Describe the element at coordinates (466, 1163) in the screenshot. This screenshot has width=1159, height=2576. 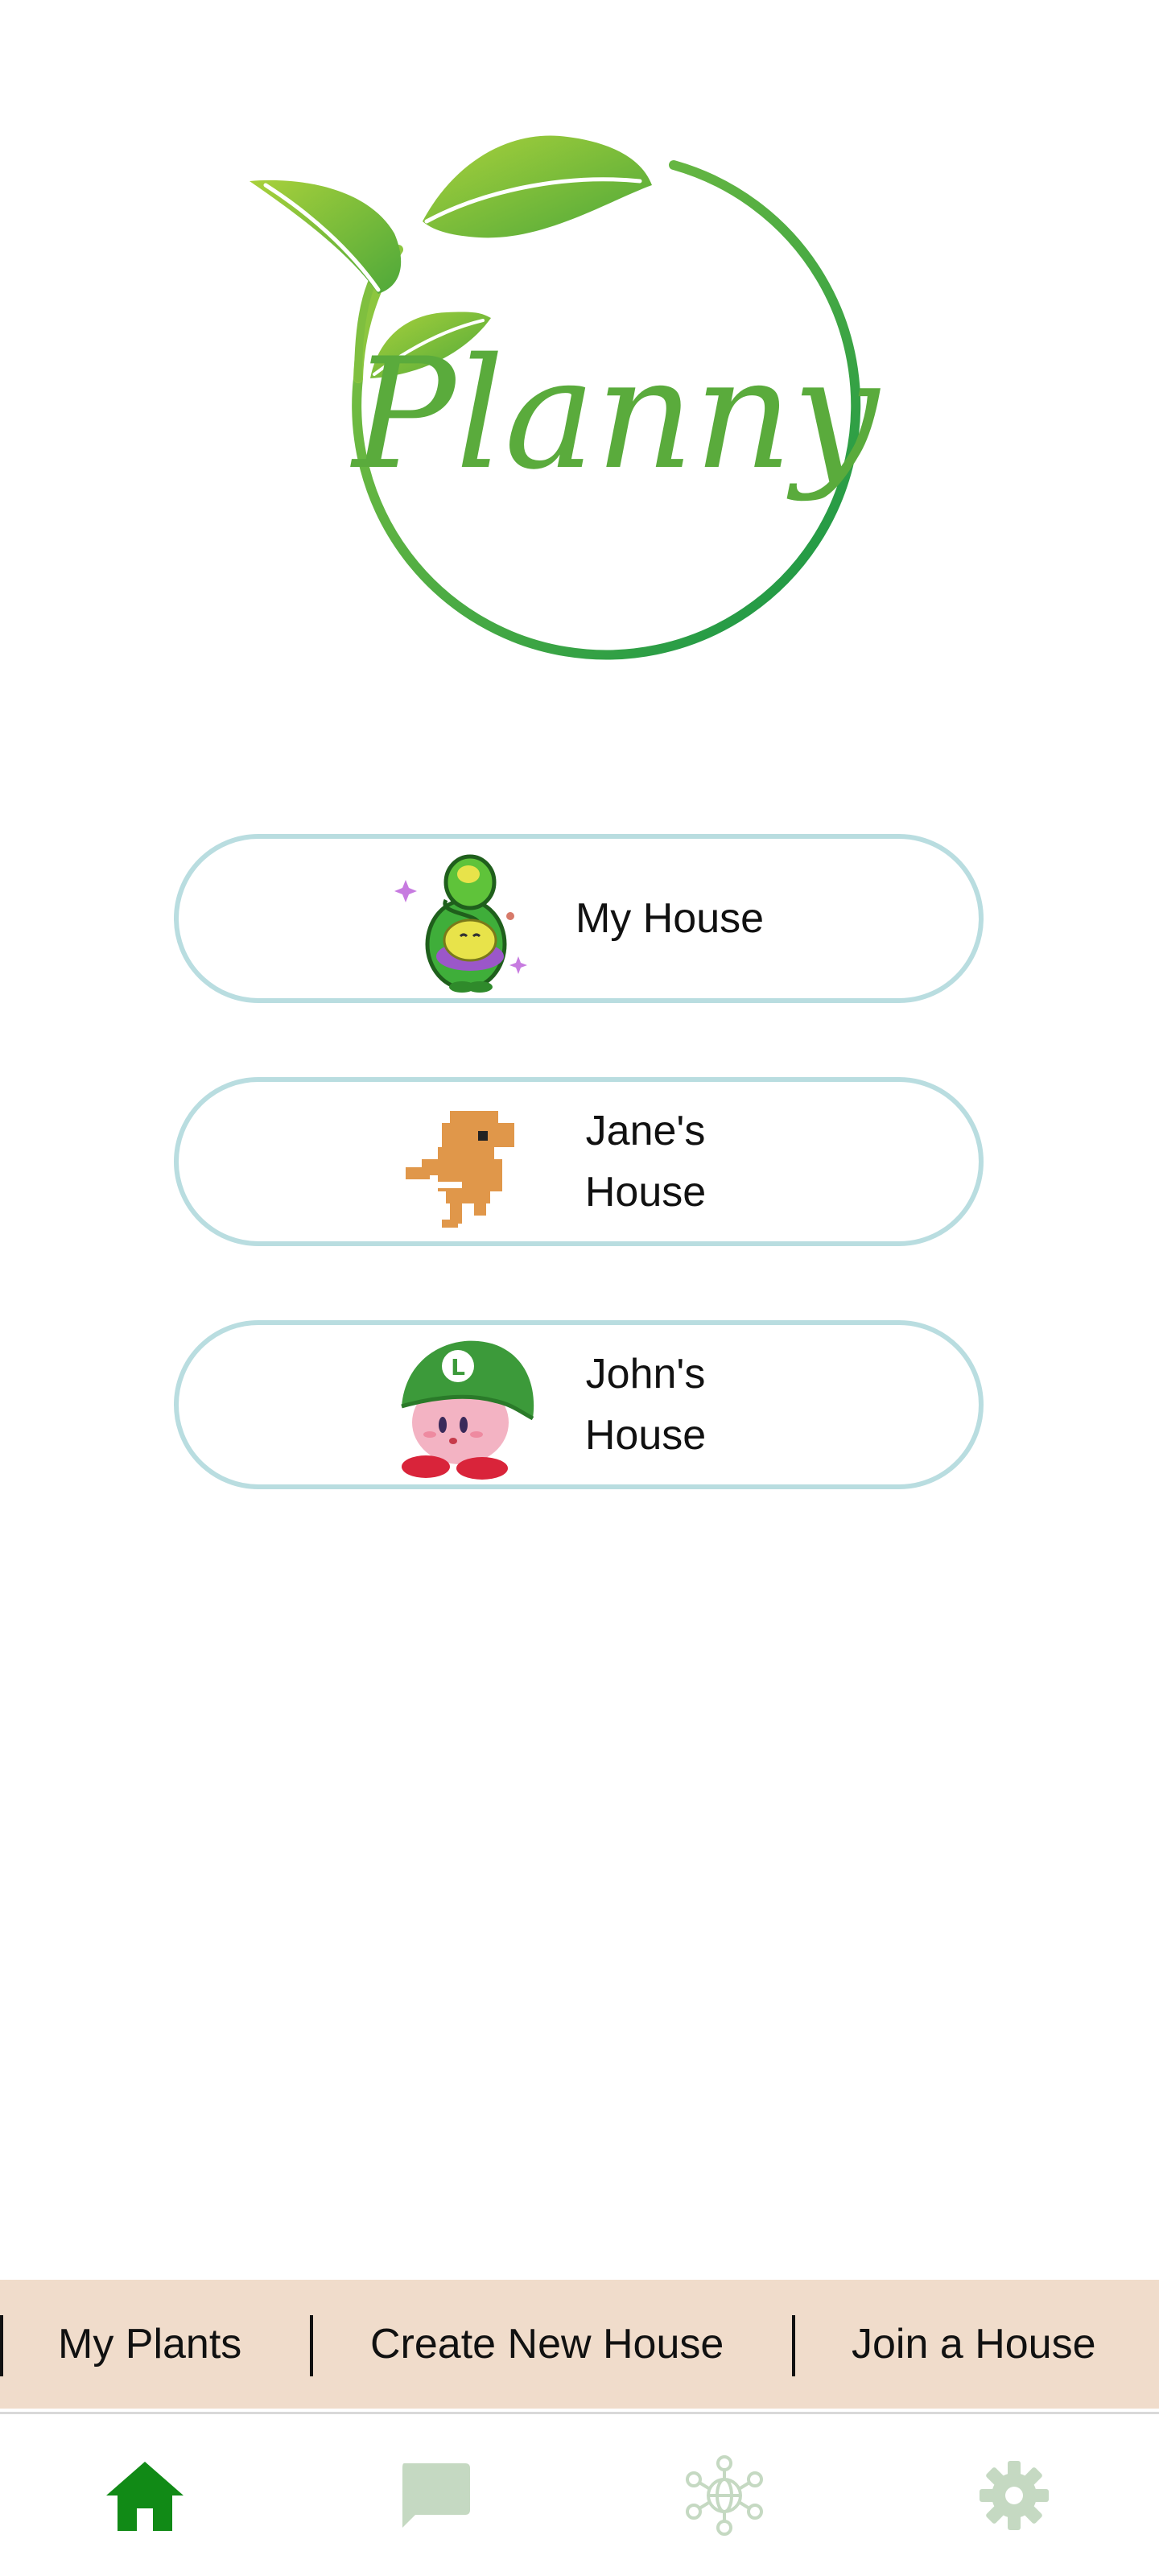
I see `pixel-dinosaur-avatar-icon` at that location.